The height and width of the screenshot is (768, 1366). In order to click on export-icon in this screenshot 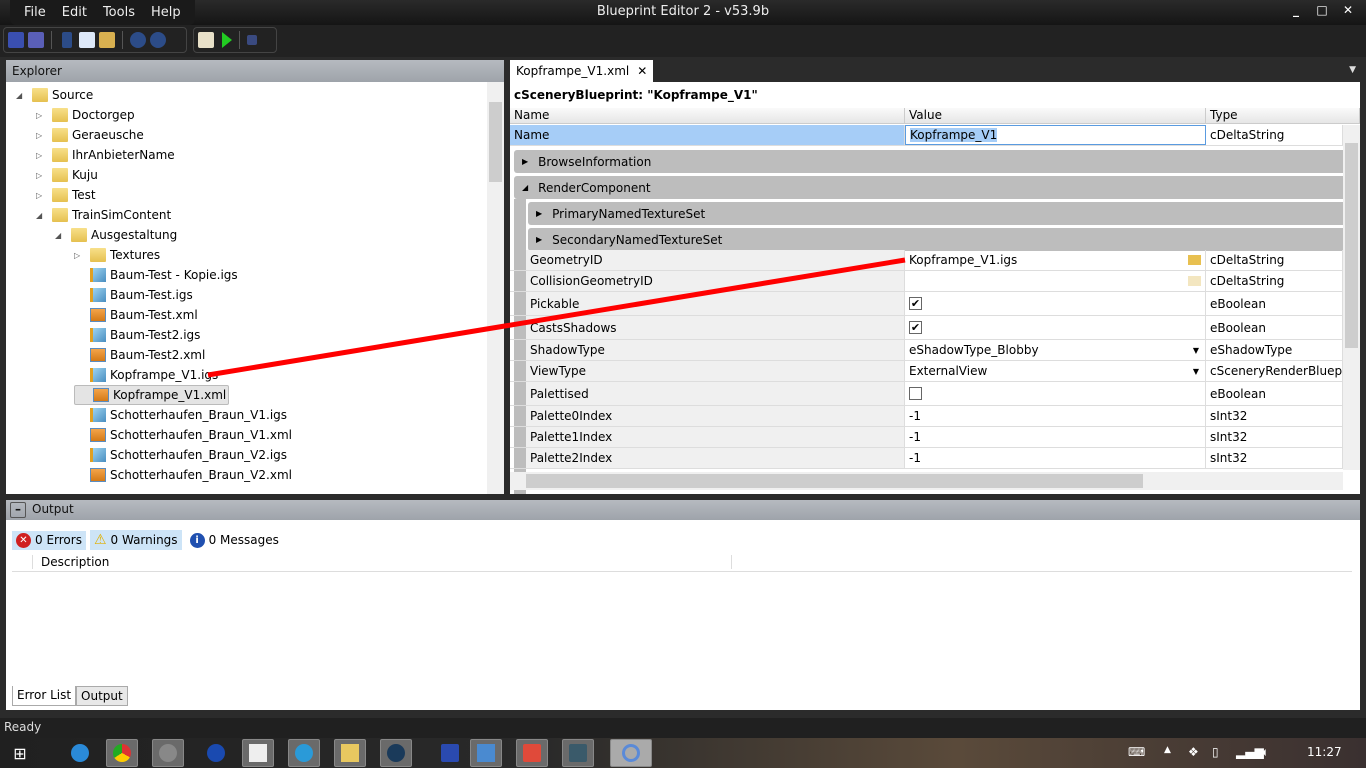, I will do `click(206, 40)`.